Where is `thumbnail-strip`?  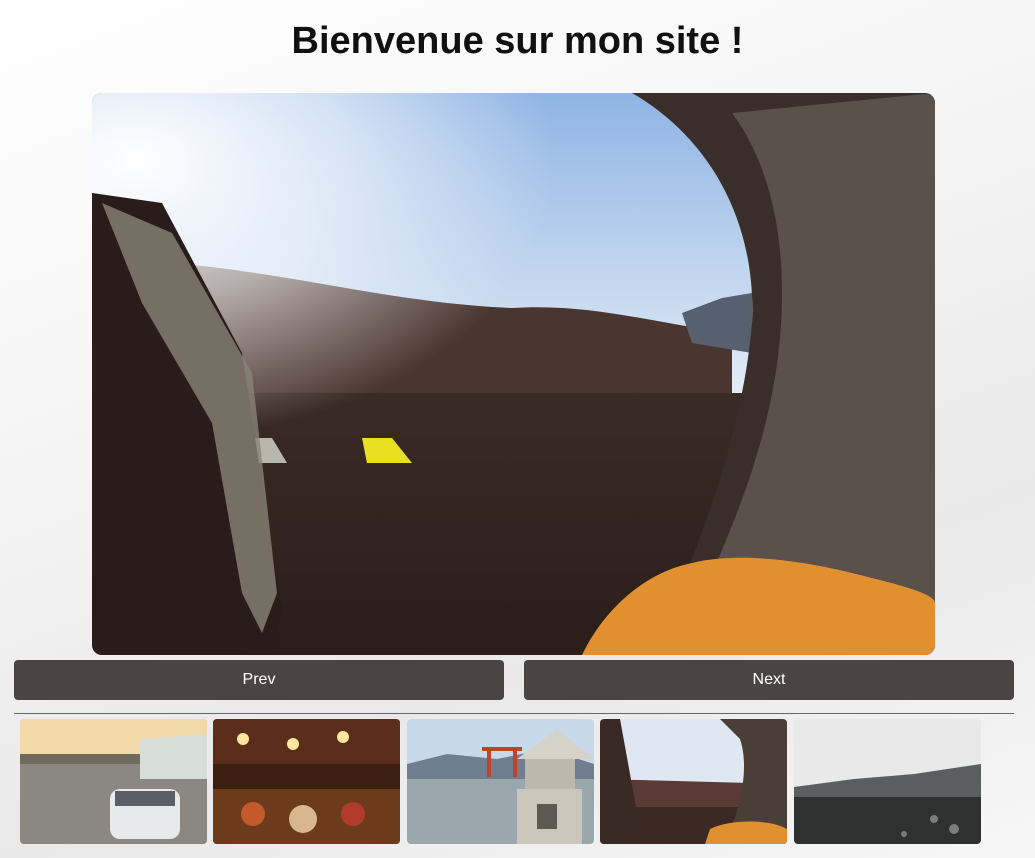
thumbnail-strip is located at coordinates (510, 781).